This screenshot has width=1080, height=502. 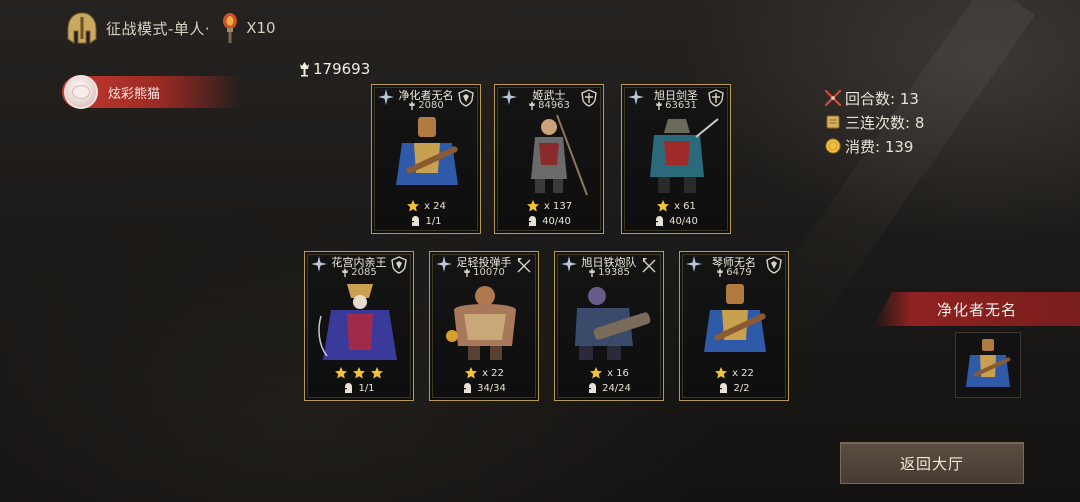 What do you see at coordinates (134, 94) in the screenshot?
I see `player-name: 炫彩熊猫` at bounding box center [134, 94].